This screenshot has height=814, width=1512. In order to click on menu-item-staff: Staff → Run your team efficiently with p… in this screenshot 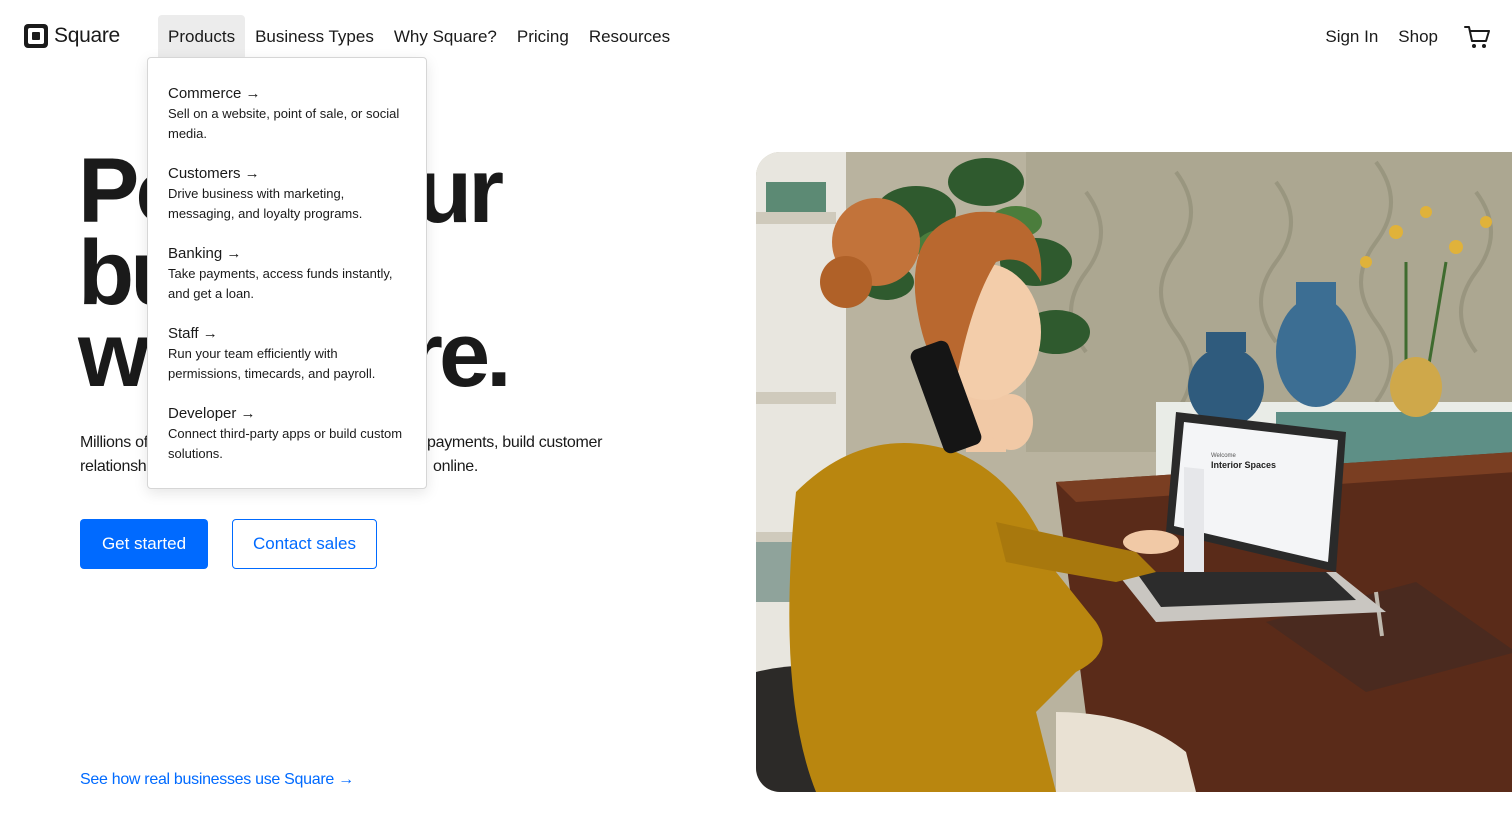, I will do `click(287, 364)`.